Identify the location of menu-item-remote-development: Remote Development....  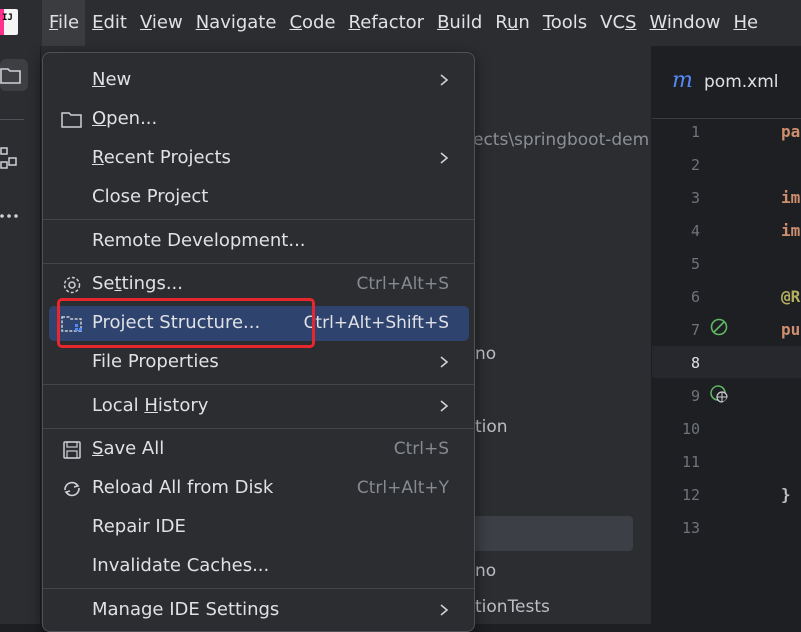
(259, 241).